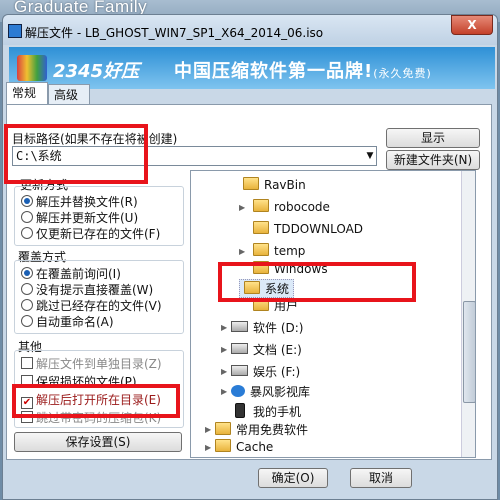  What do you see at coordinates (290, 251) in the screenshot?
I see `tree-item-label: temp` at bounding box center [290, 251].